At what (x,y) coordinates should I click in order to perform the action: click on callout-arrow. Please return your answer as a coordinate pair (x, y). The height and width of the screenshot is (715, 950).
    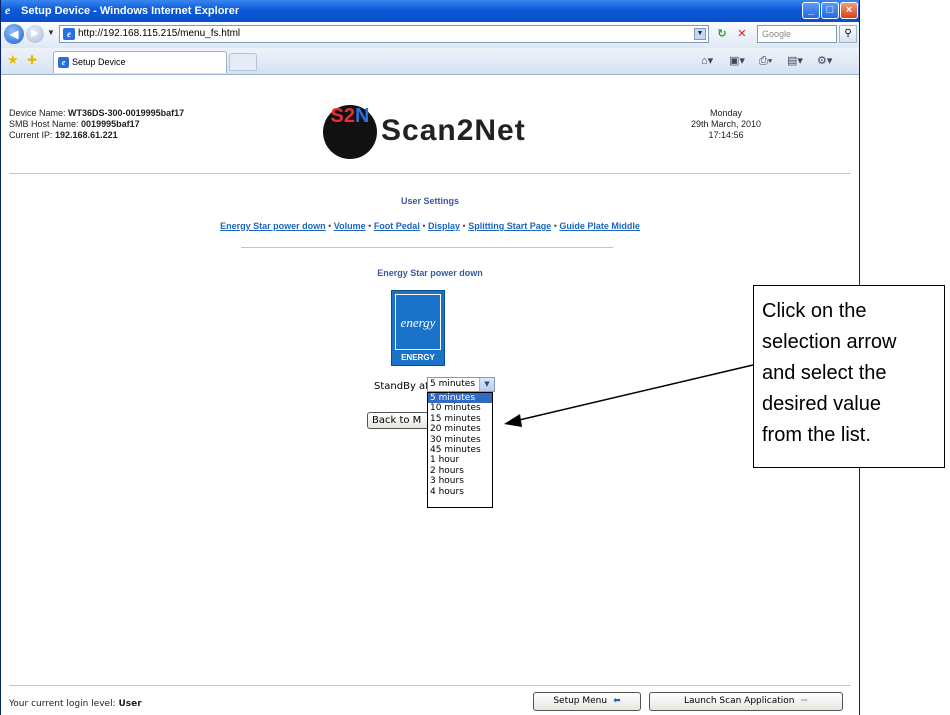
    Looking at the image, I should click on (629, 395).